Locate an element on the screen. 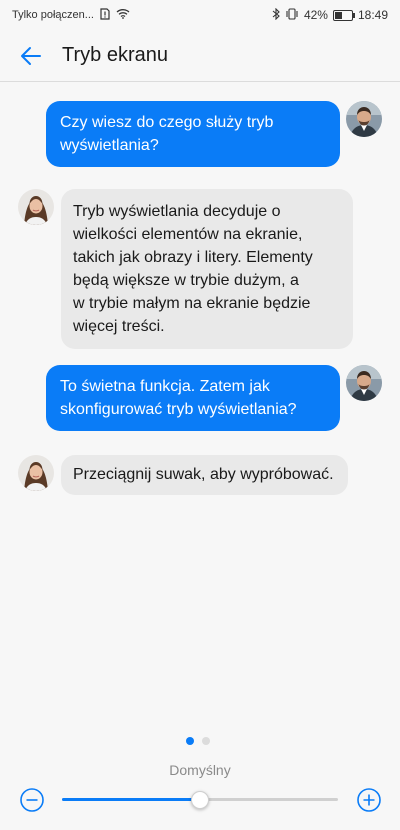 The image size is (400, 830). message-line: wyświetlania? is located at coordinates (109, 145).